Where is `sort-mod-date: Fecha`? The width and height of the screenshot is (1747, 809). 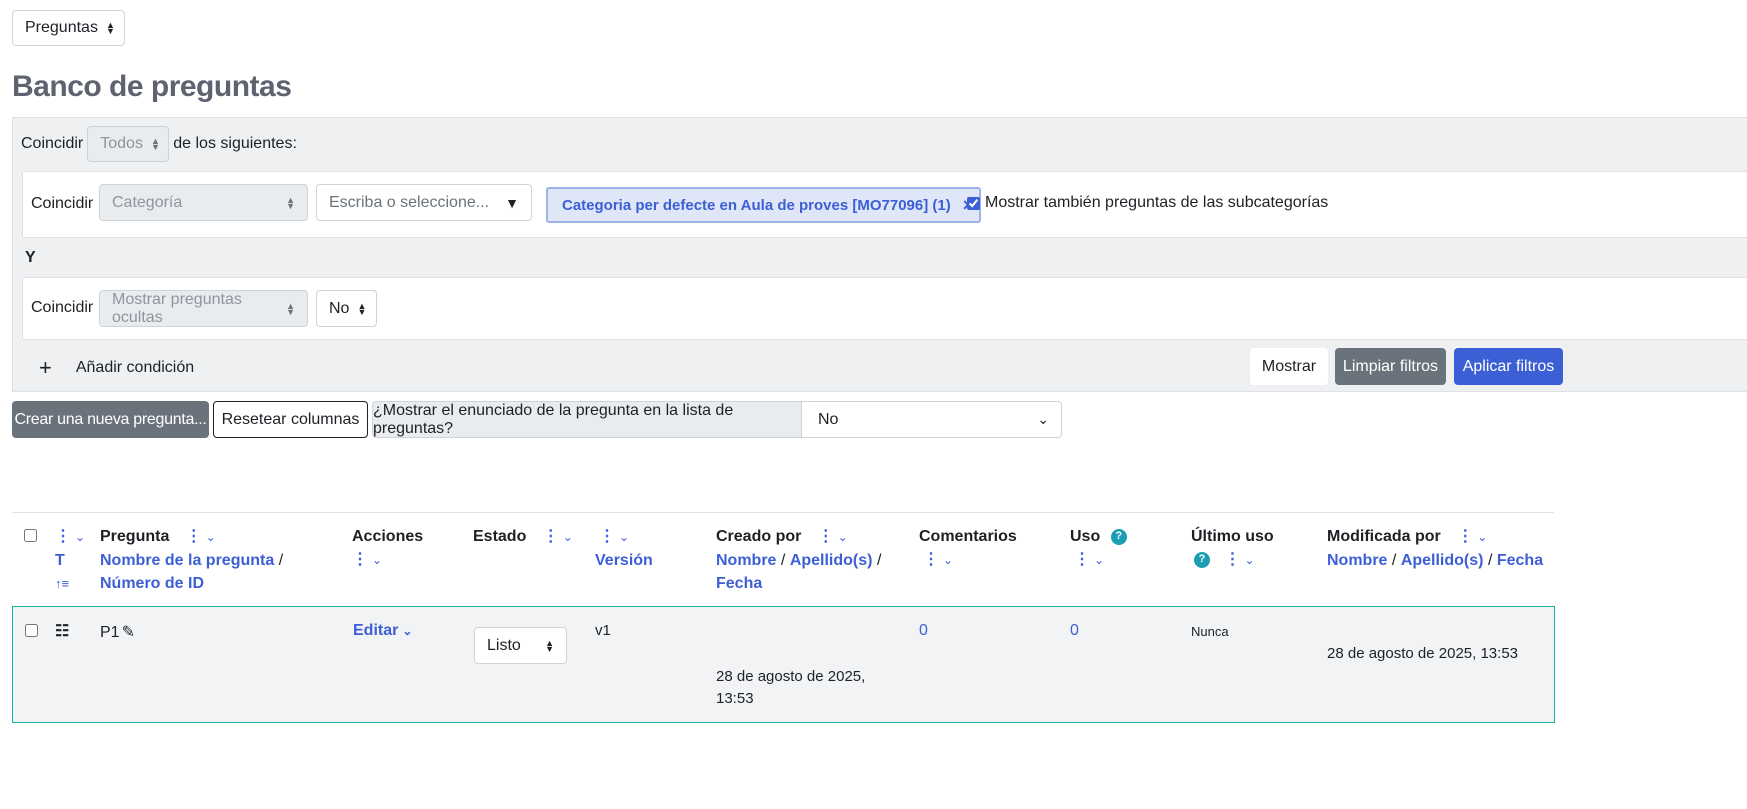
sort-mod-date: Fecha is located at coordinates (1520, 560).